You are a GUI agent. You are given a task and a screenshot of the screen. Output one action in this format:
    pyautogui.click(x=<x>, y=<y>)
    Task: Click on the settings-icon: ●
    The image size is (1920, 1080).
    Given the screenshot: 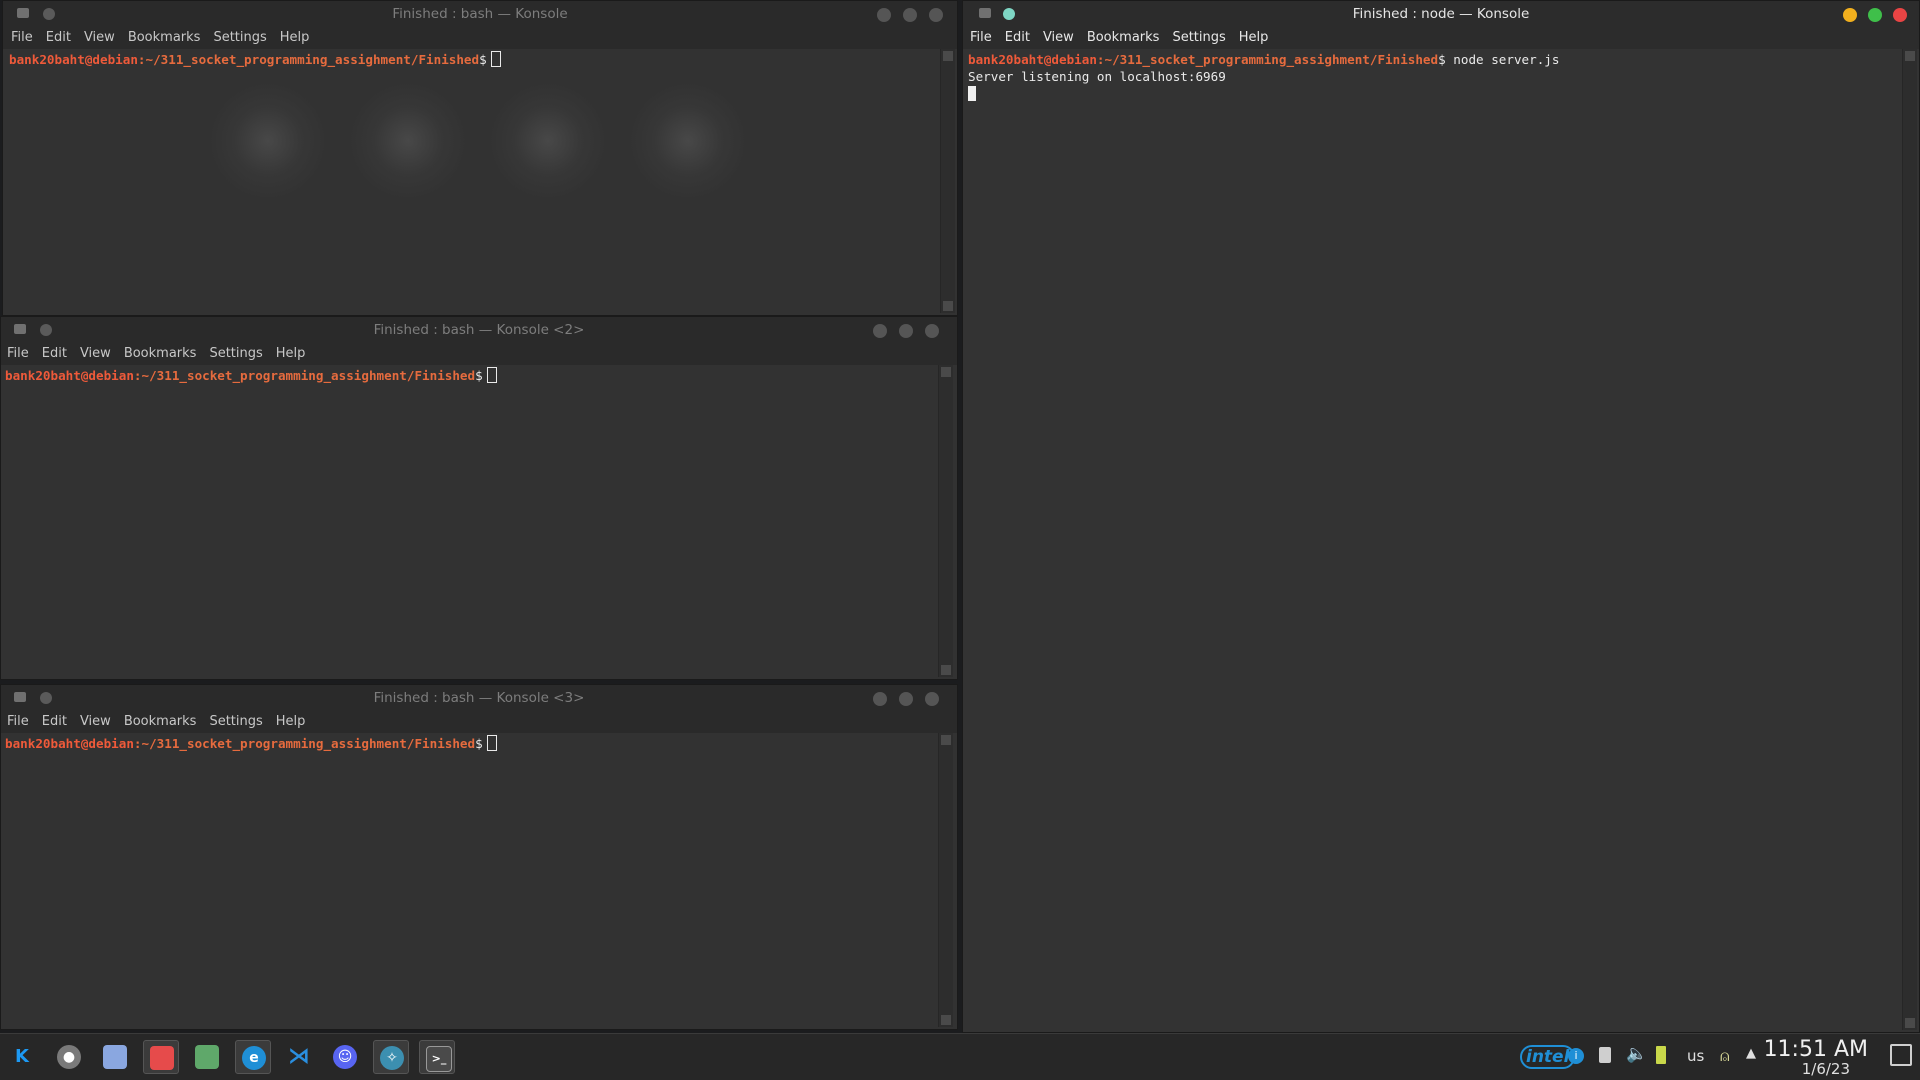 What is the action you would take?
    pyautogui.click(x=69, y=1057)
    